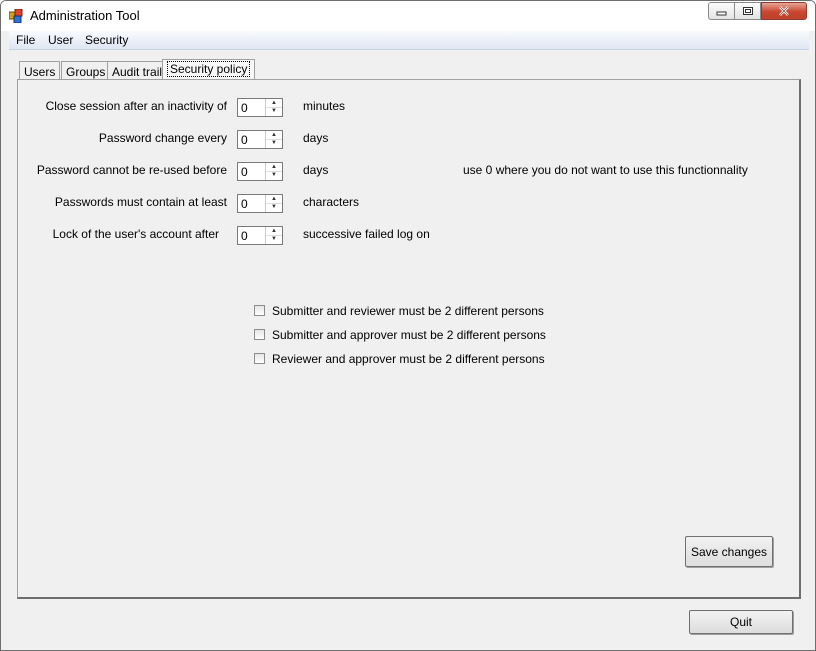  Describe the element at coordinates (162, 138) in the screenshot. I see `password-change-label: Password change every` at that location.